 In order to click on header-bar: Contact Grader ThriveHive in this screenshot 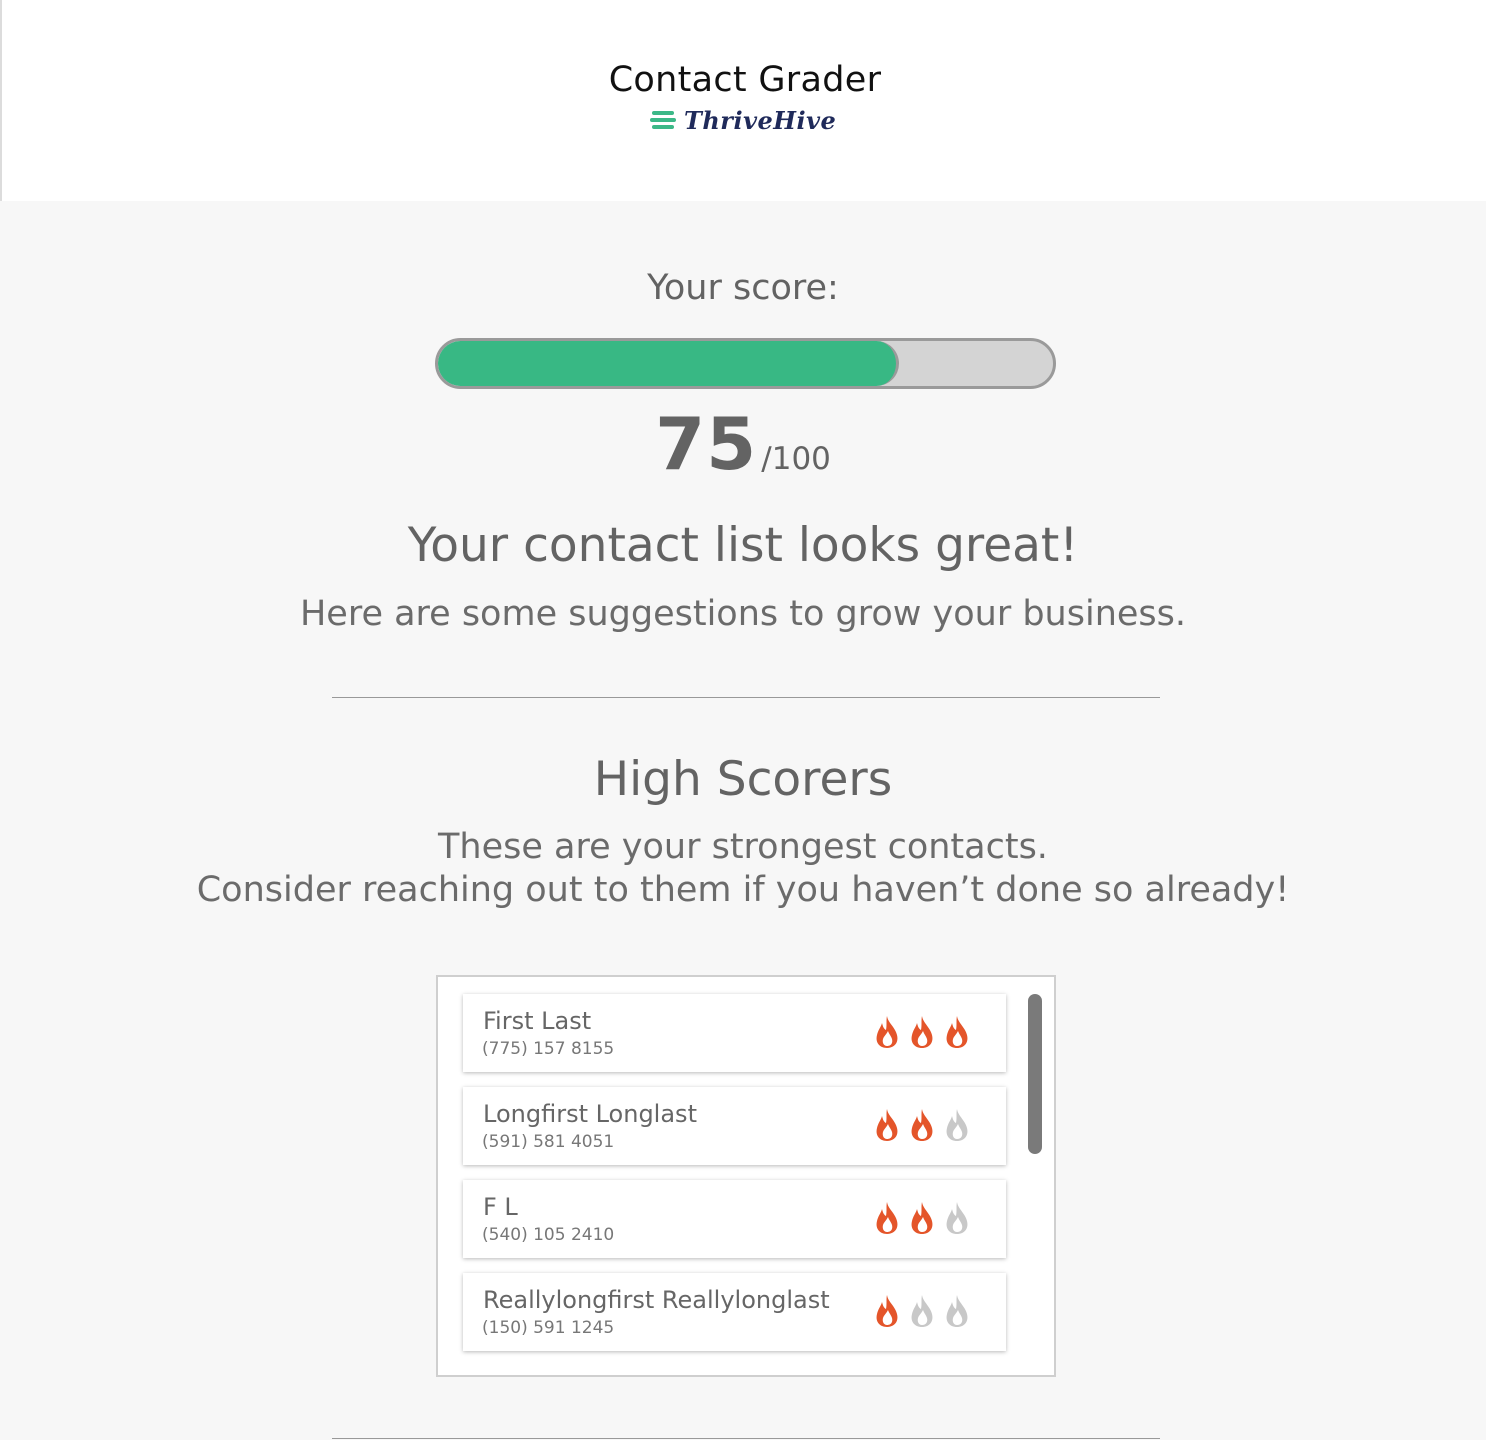, I will do `click(743, 100)`.